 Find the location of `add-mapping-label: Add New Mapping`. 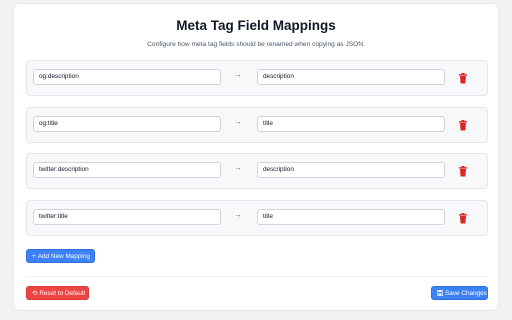

add-mapping-label: Add New Mapping is located at coordinates (63, 256).